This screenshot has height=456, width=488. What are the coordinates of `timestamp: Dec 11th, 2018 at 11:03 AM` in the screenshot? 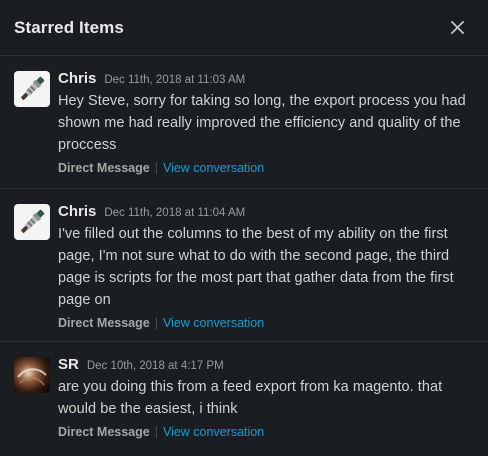 It's located at (174, 80).